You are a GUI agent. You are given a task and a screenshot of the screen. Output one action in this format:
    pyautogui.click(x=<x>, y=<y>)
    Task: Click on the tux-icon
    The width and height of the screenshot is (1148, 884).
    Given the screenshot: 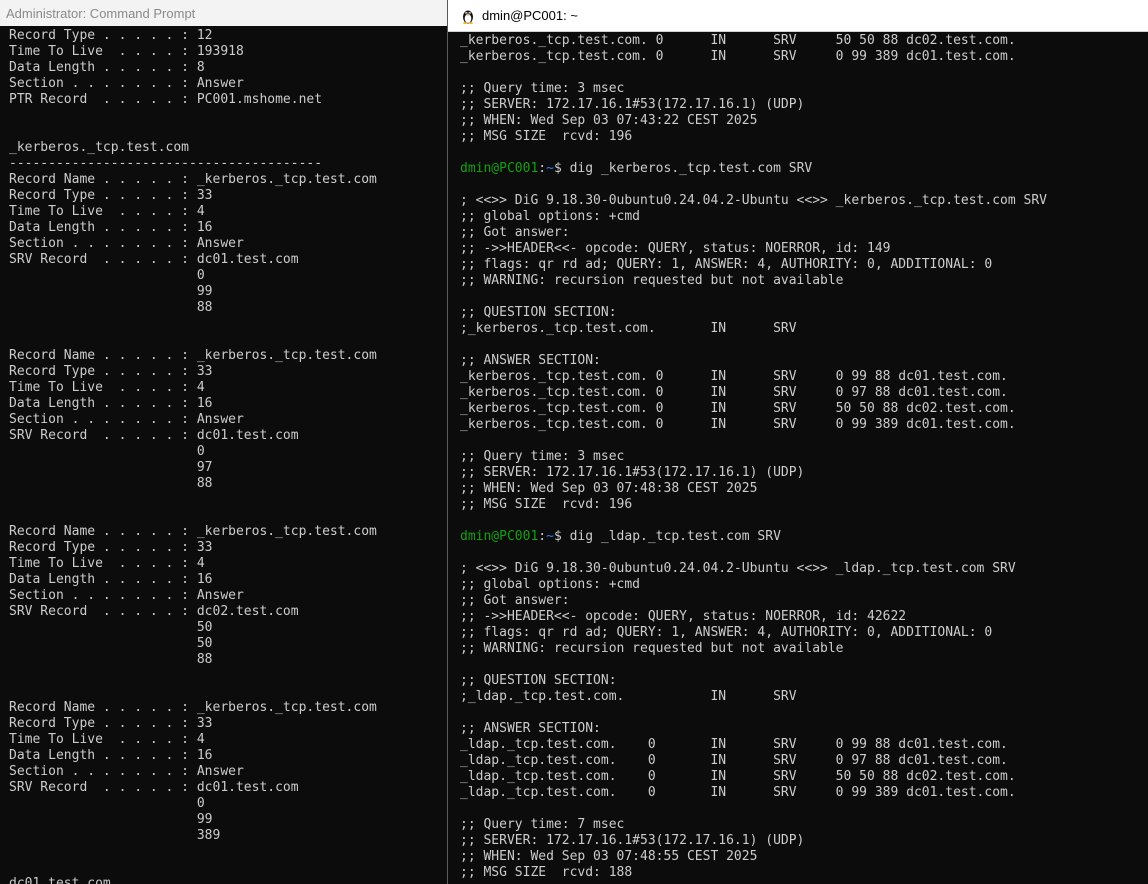 What is the action you would take?
    pyautogui.click(x=468, y=17)
    